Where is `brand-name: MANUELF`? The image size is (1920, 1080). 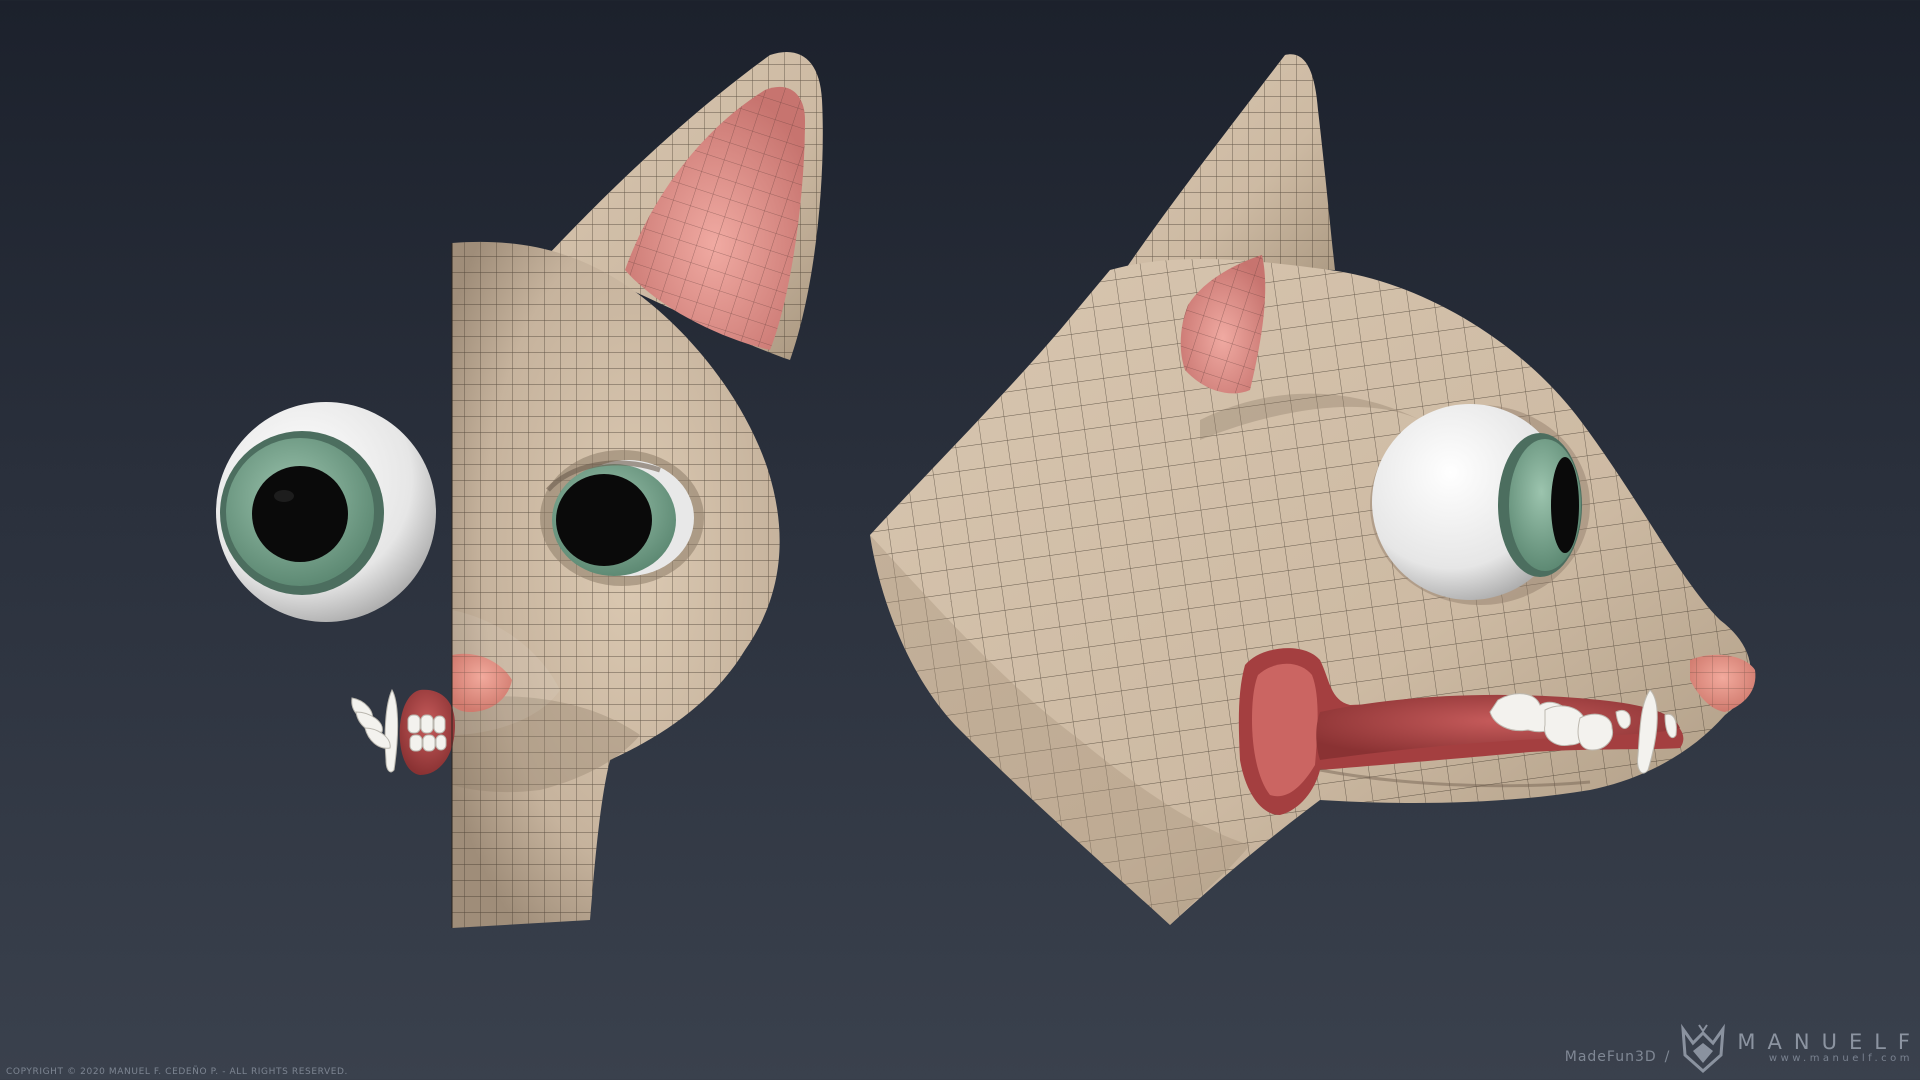
brand-name: MANUELF is located at coordinates (1828, 1042).